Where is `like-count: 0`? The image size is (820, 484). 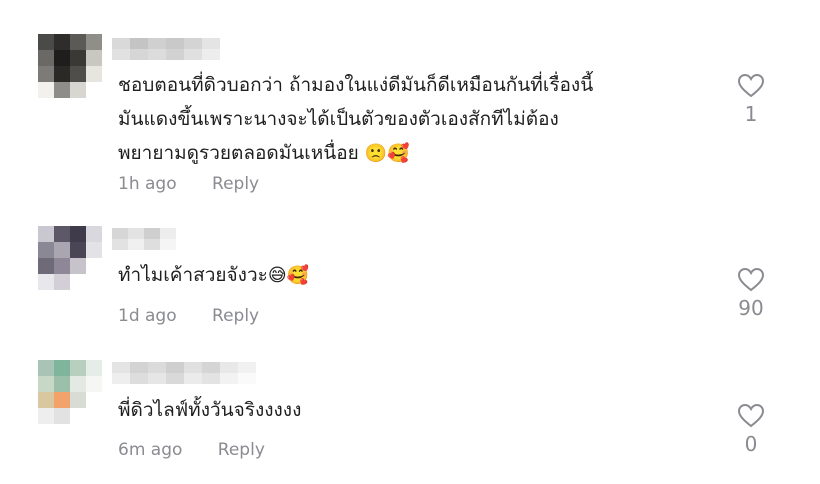 like-count: 0 is located at coordinates (751, 444).